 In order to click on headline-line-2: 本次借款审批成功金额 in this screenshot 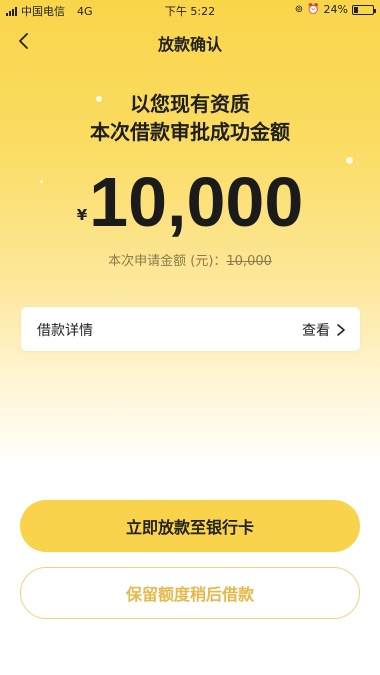, I will do `click(190, 132)`.